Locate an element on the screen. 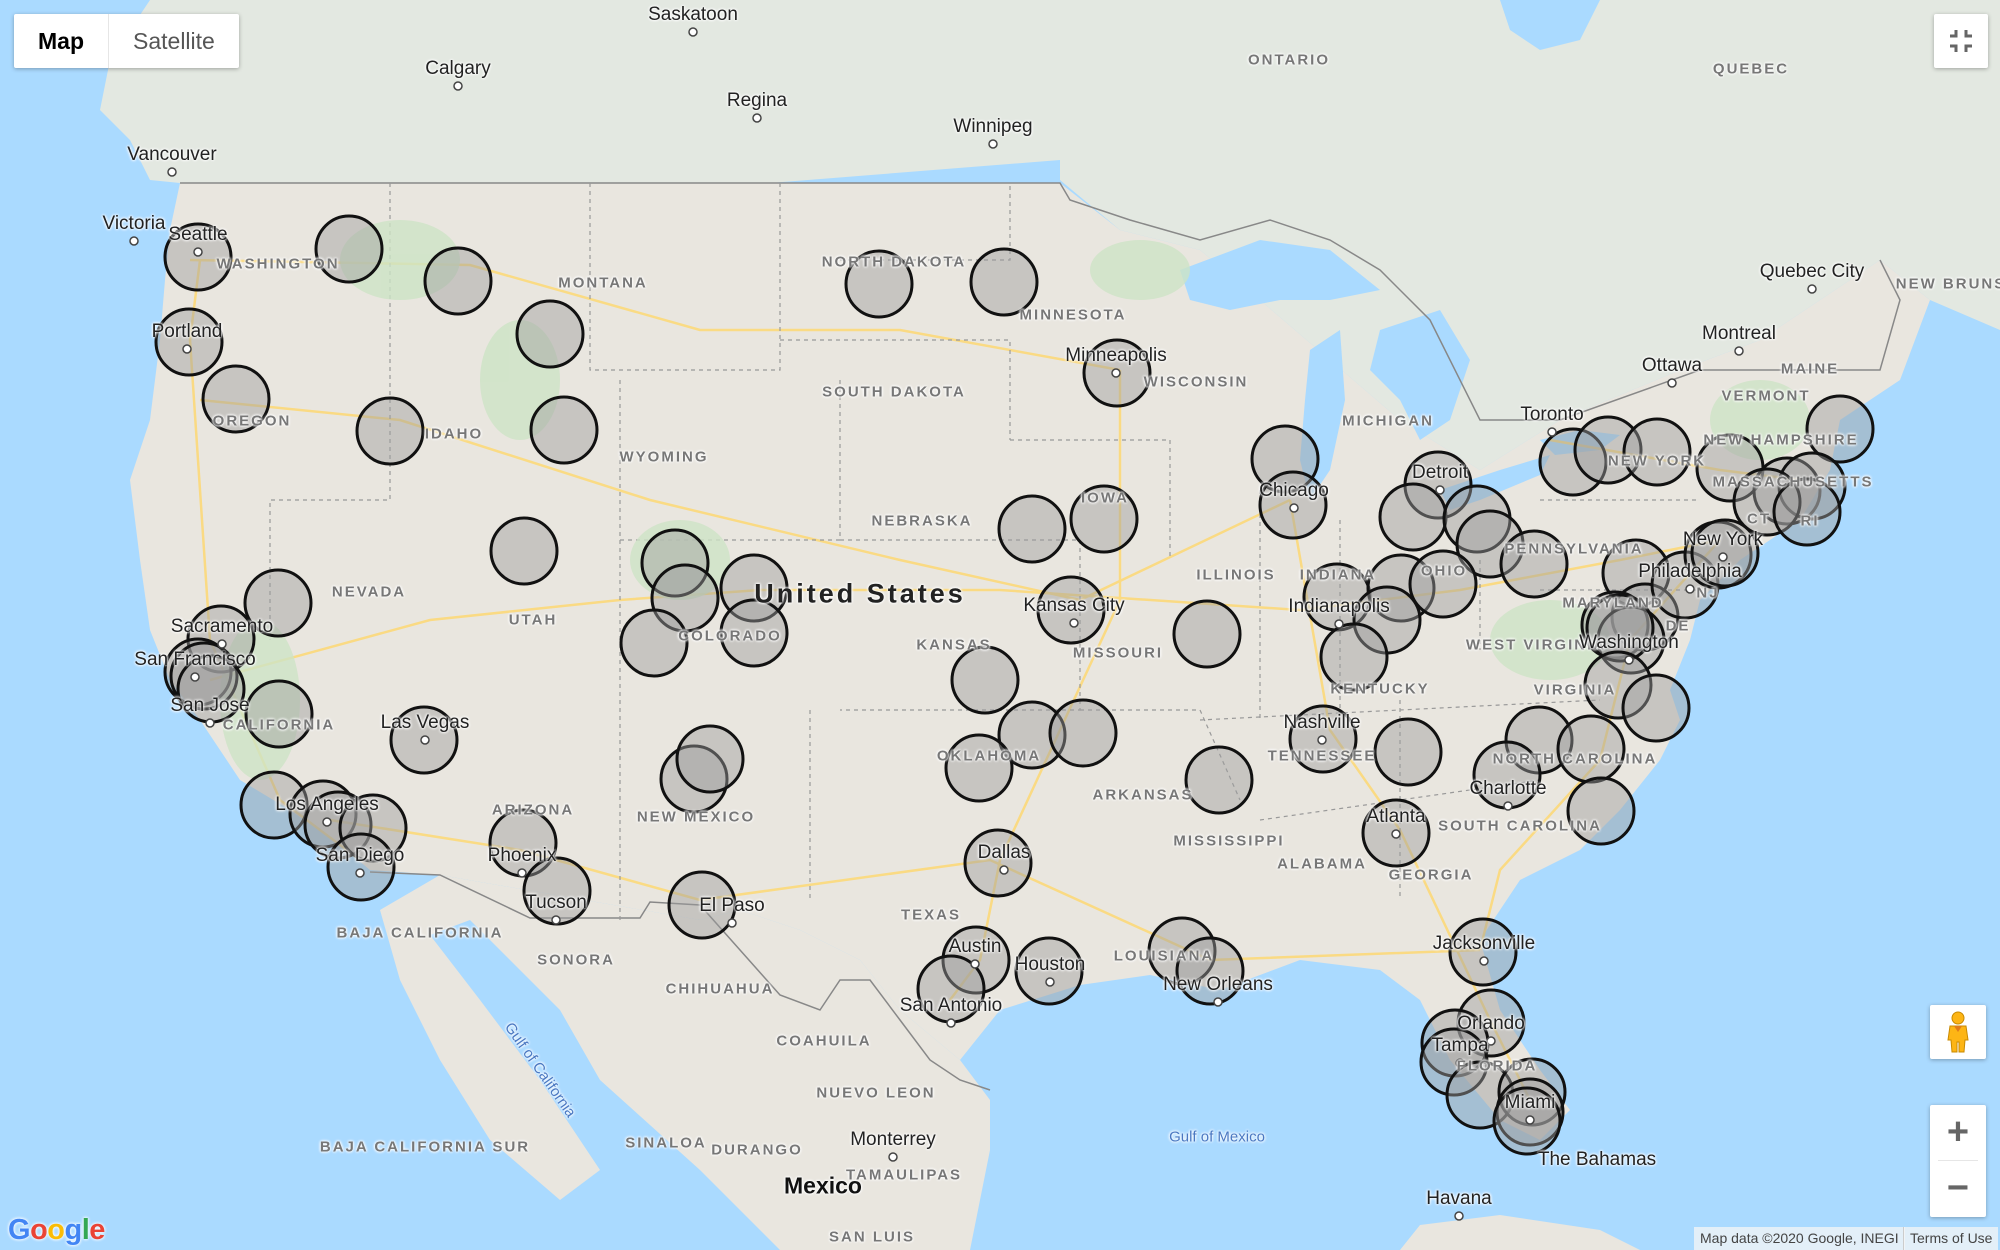  city-label: Regina is located at coordinates (757, 100).